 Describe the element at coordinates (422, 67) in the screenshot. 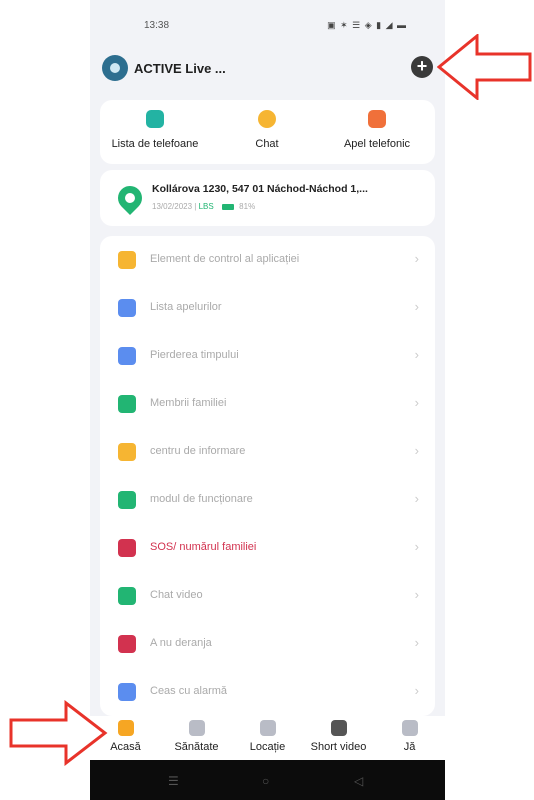

I see `add-device-button: +` at that location.